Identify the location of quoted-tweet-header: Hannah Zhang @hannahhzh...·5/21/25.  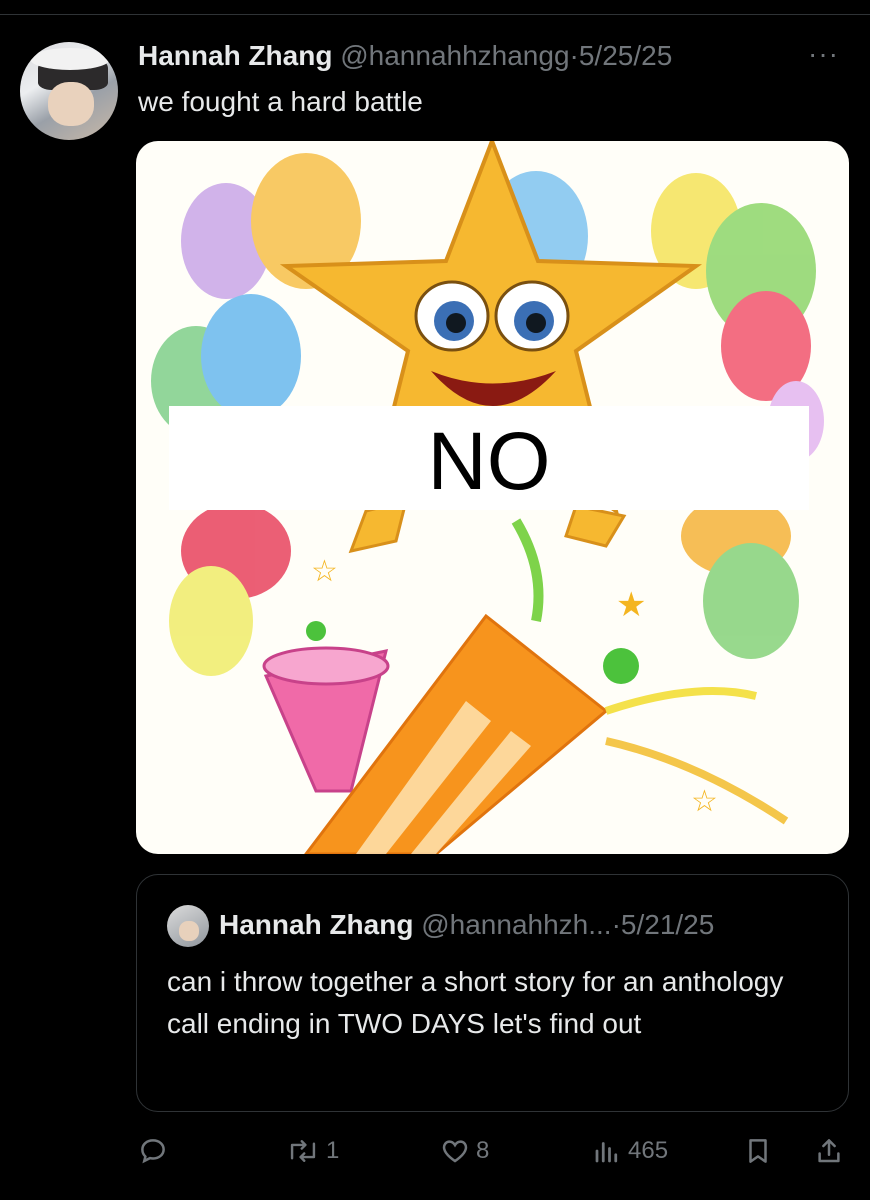
(466, 925).